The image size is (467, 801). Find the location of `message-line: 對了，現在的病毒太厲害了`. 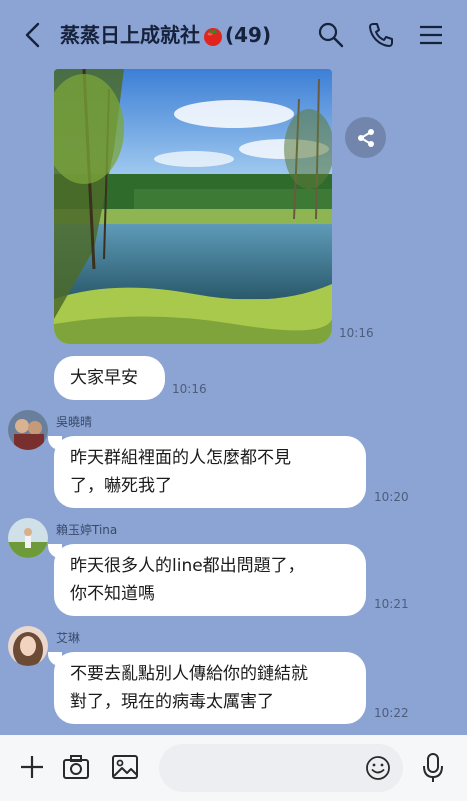

message-line: 對了，現在的病毒太厲害了 is located at coordinates (172, 702).